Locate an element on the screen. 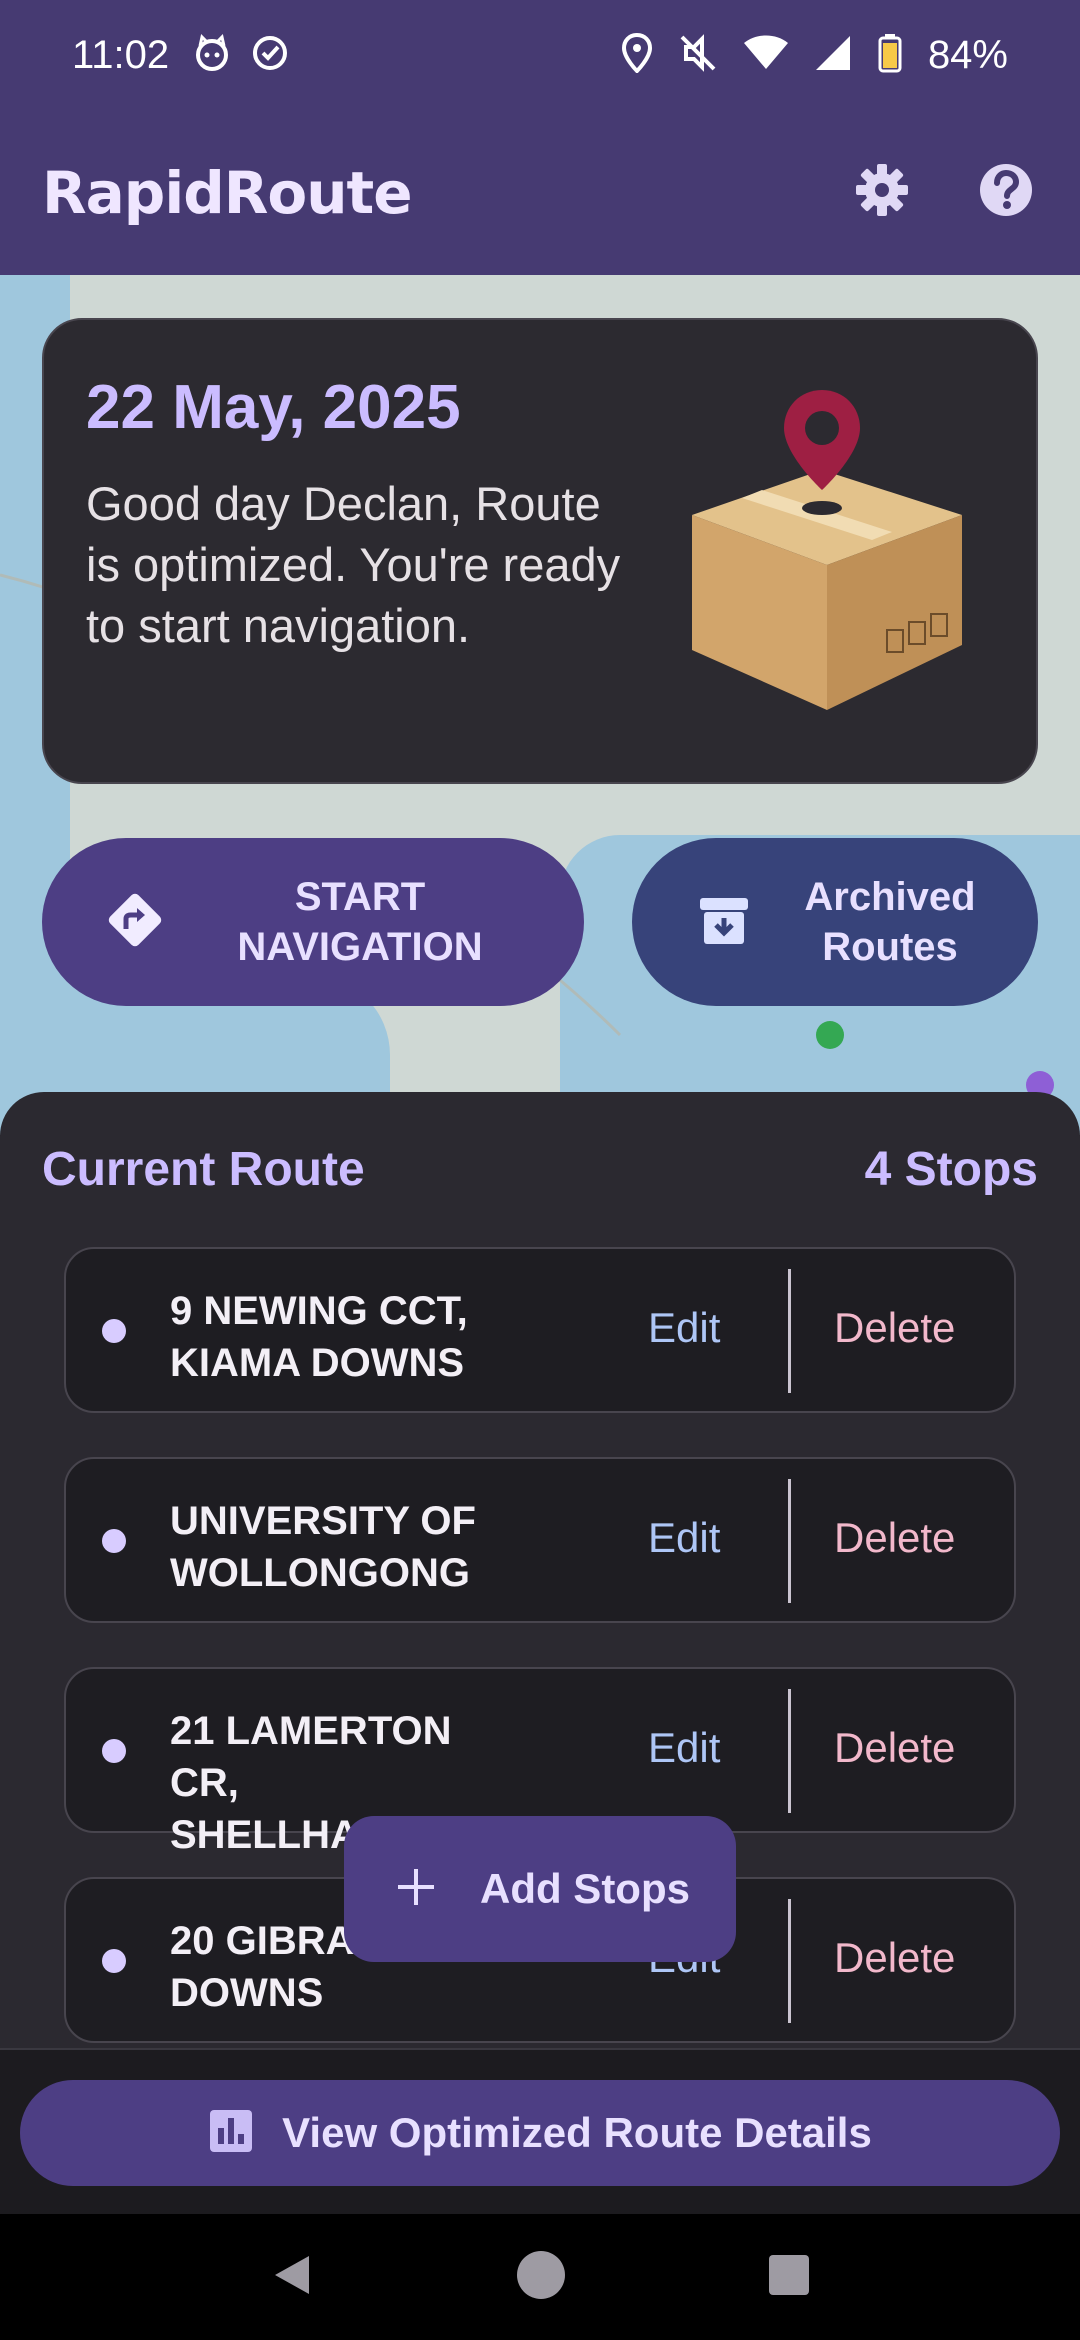 The image size is (1080, 2340). package-pin-illustration is located at coordinates (822, 555).